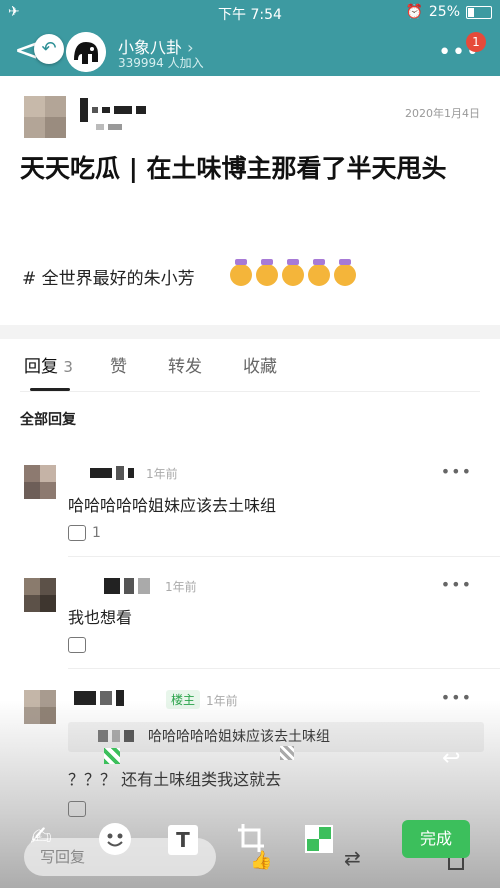 Image resolution: width=500 pixels, height=888 pixels. What do you see at coordinates (161, 63) in the screenshot?
I see `member-count: 339994 人加入` at bounding box center [161, 63].